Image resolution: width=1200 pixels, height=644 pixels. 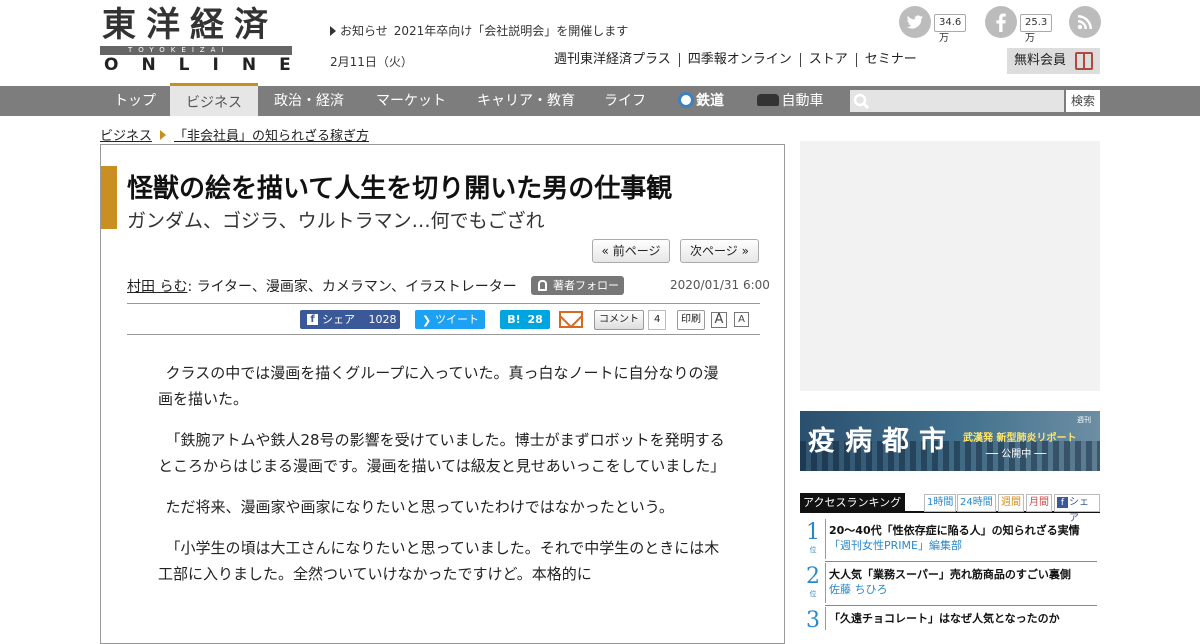 I want to click on publish-date: 2020/01/31 6:00, so click(x=720, y=285).